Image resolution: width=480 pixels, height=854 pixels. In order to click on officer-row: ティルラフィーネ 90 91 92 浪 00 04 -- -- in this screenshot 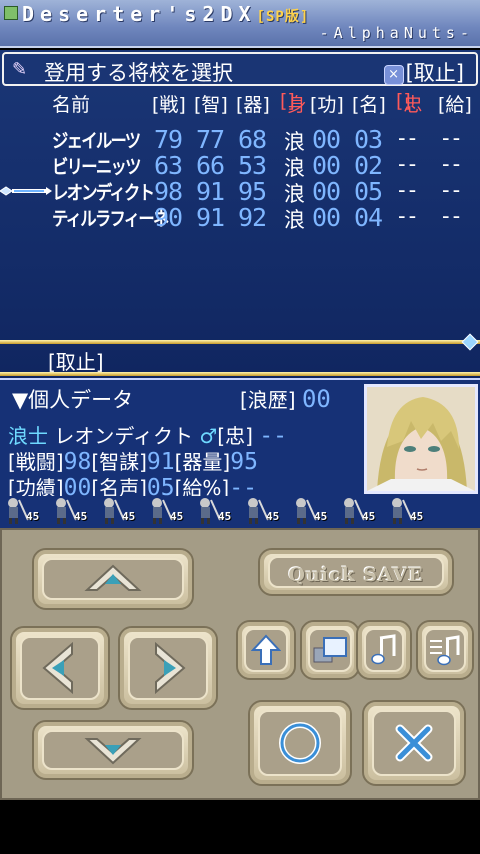, I will do `click(240, 217)`.